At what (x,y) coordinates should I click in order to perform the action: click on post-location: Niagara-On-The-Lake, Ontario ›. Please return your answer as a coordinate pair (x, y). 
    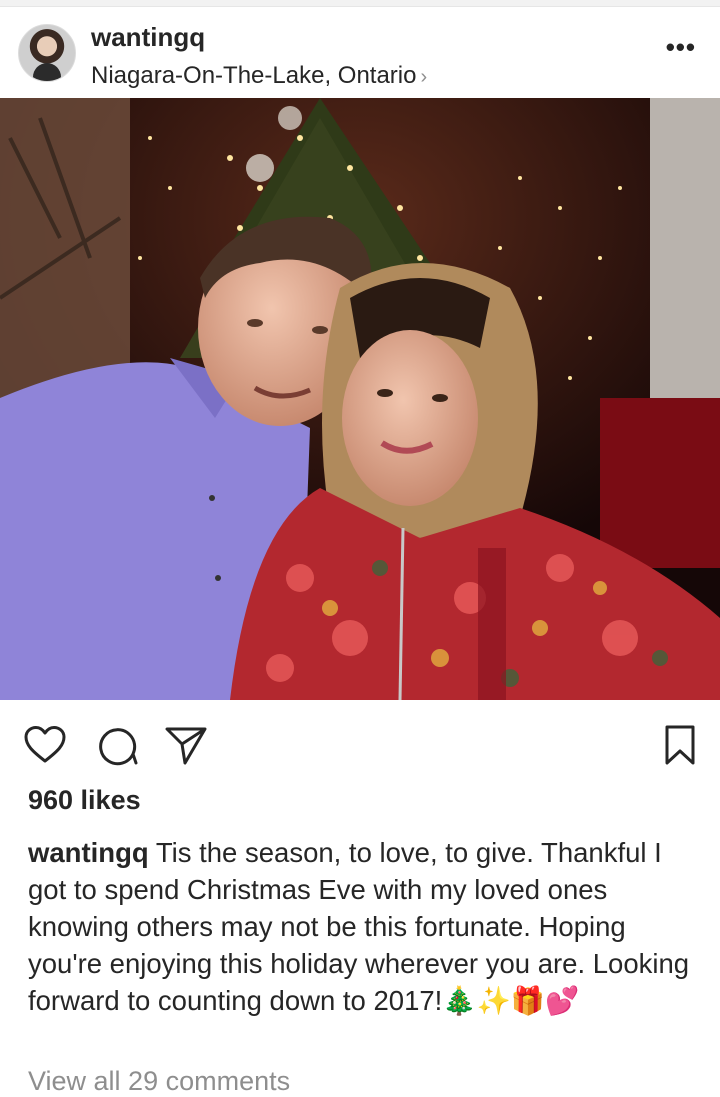
    Looking at the image, I should click on (259, 76).